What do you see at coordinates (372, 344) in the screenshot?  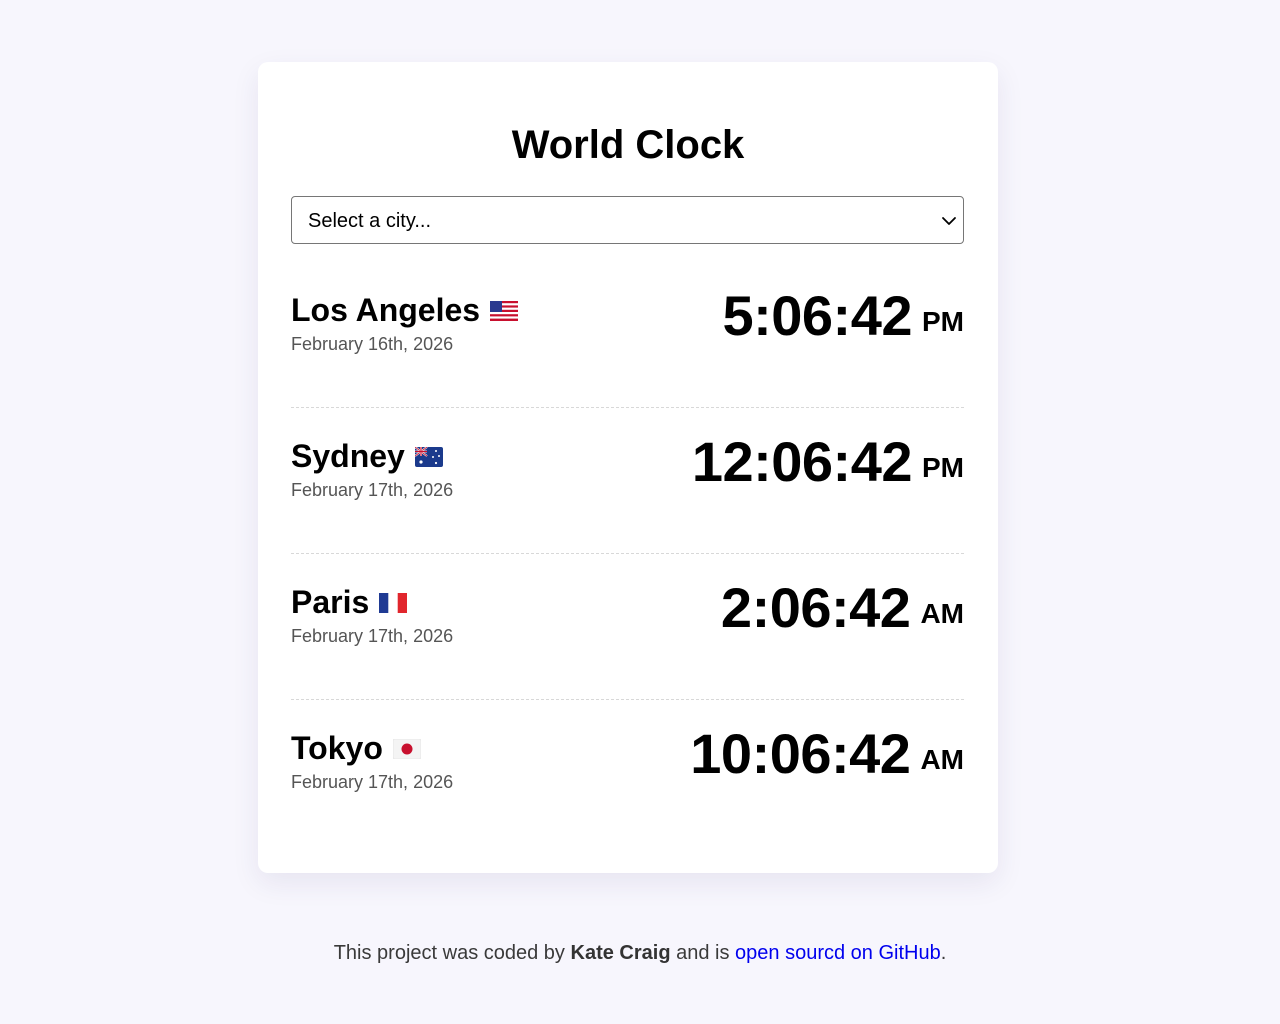 I see `city-date: February 16th, 2026` at bounding box center [372, 344].